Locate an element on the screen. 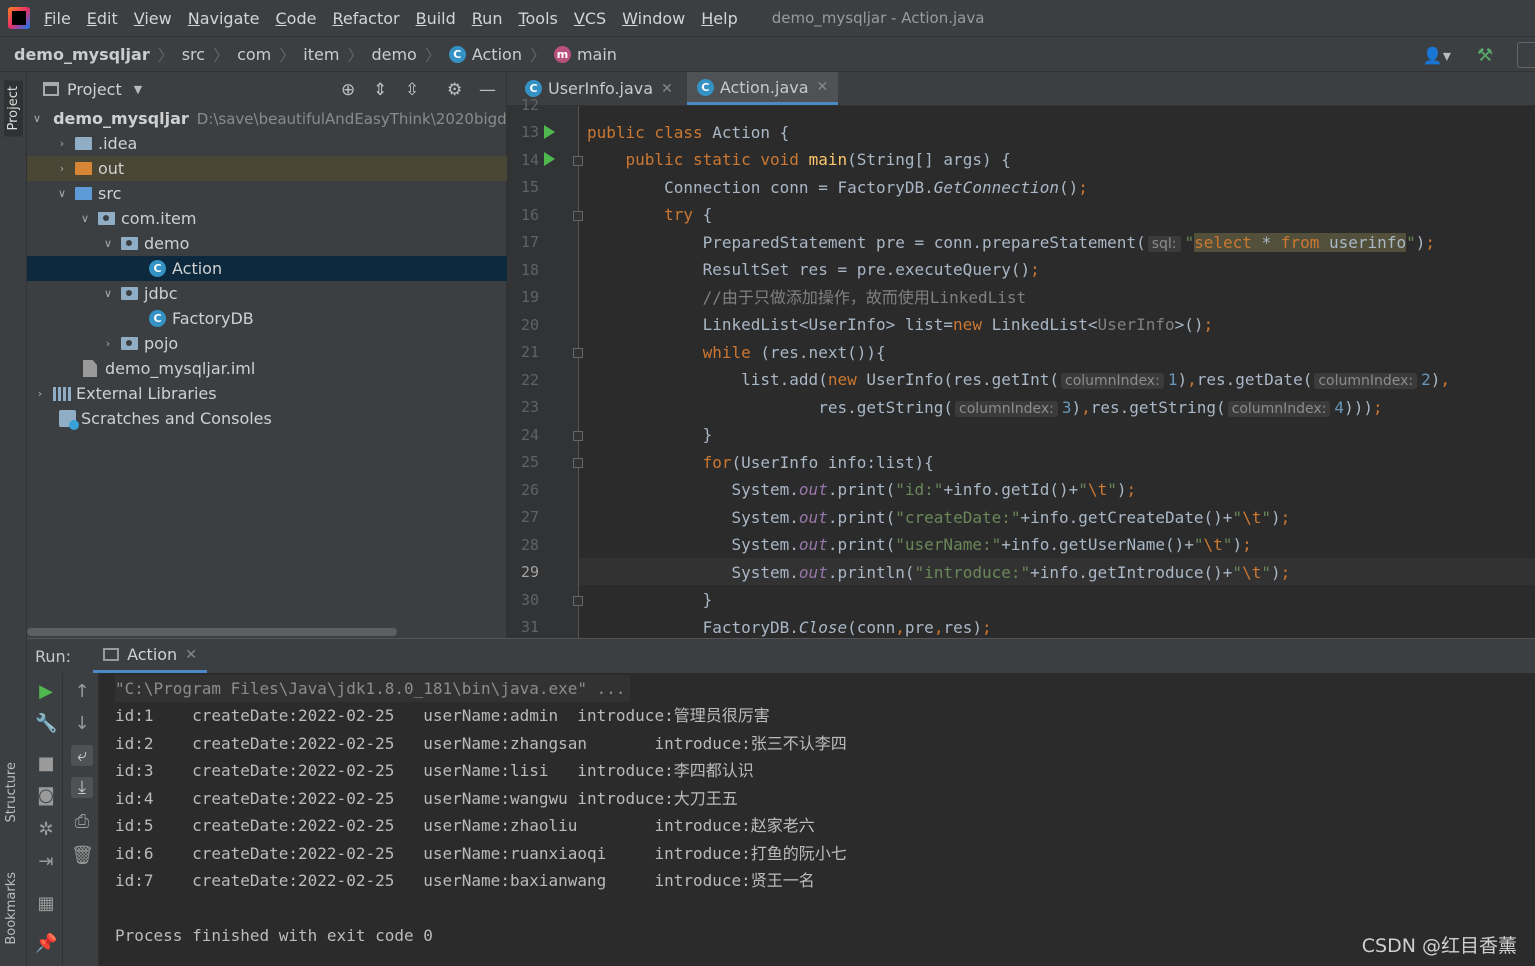 The height and width of the screenshot is (966, 1535). tree-item-factorydb: C FactoryDB is located at coordinates (267, 318).